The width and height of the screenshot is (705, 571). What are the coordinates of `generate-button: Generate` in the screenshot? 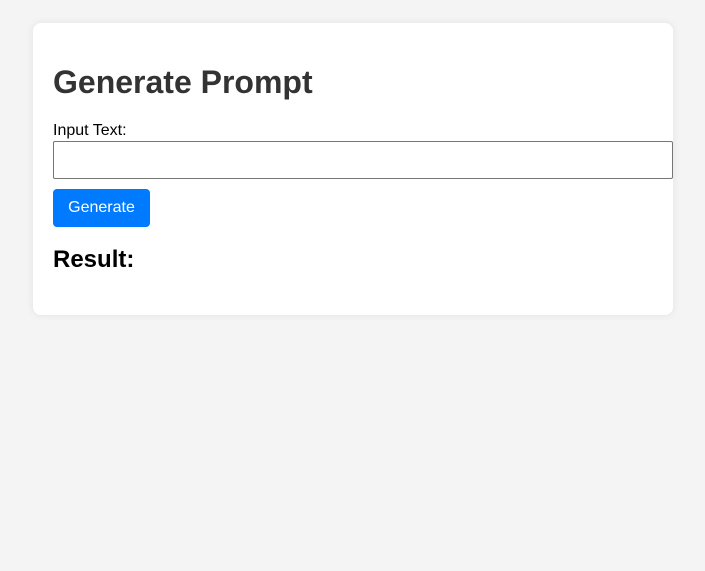 It's located at (101, 208).